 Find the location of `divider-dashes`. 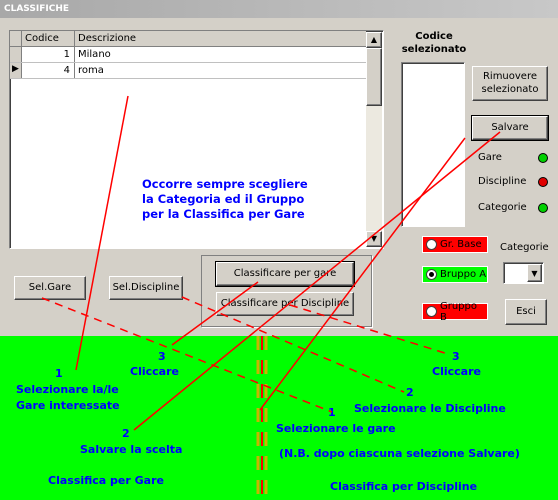

divider-dashes is located at coordinates (262, 418).